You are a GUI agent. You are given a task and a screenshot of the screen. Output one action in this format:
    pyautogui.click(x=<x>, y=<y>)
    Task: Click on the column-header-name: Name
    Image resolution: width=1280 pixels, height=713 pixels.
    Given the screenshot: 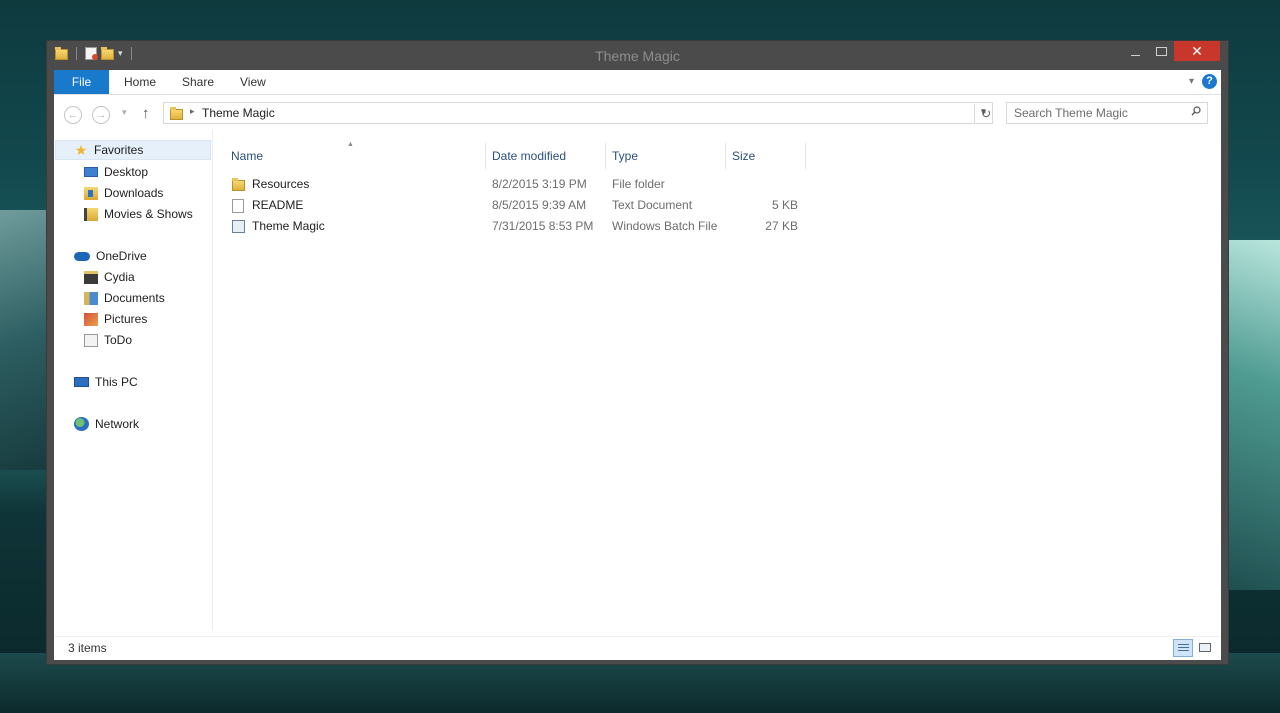 What is the action you would take?
    pyautogui.click(x=247, y=156)
    